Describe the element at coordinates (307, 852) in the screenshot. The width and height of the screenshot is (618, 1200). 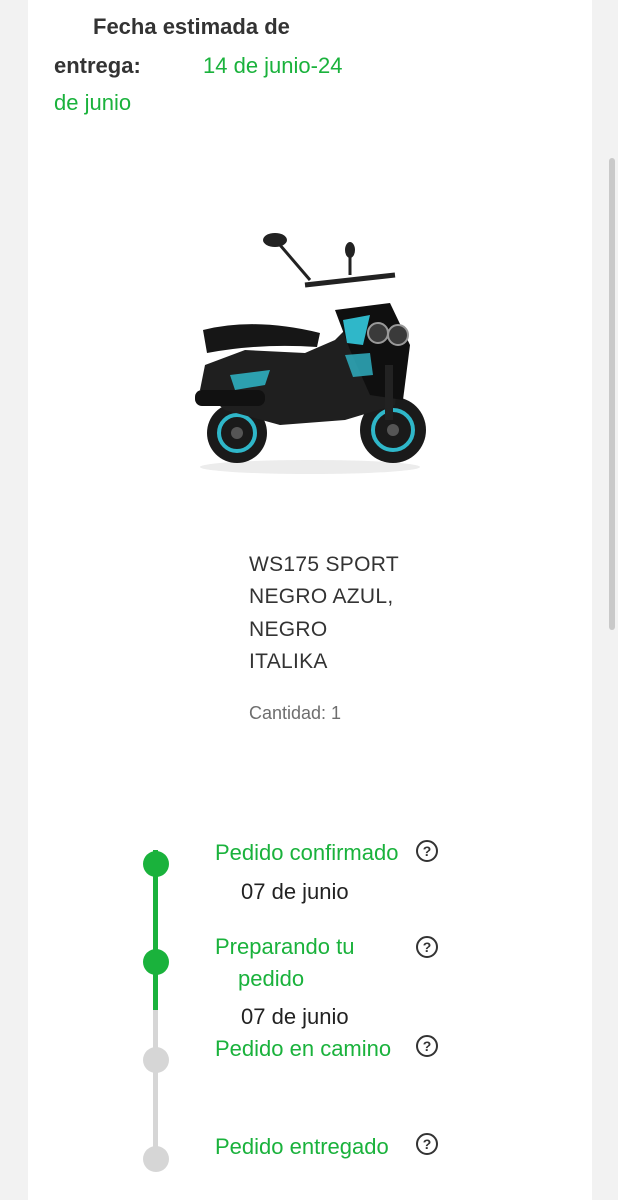
I see `step-label-confirmed: Pedido confirmado` at that location.